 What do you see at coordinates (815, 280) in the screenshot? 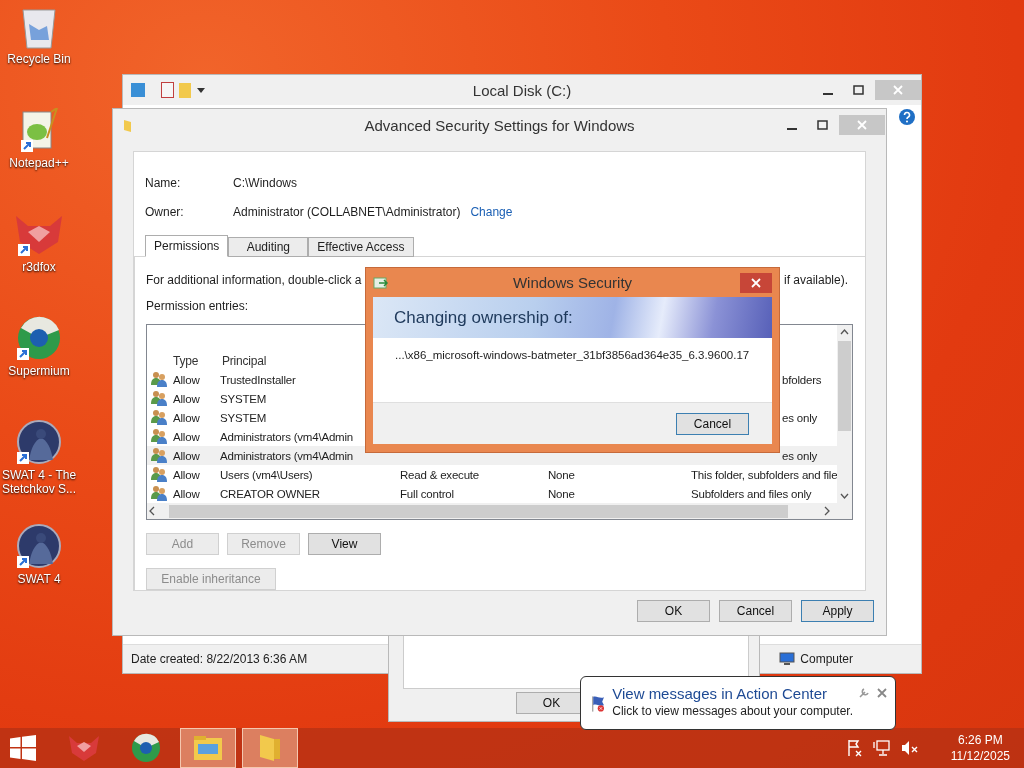
I see `info-text: if available).` at bounding box center [815, 280].